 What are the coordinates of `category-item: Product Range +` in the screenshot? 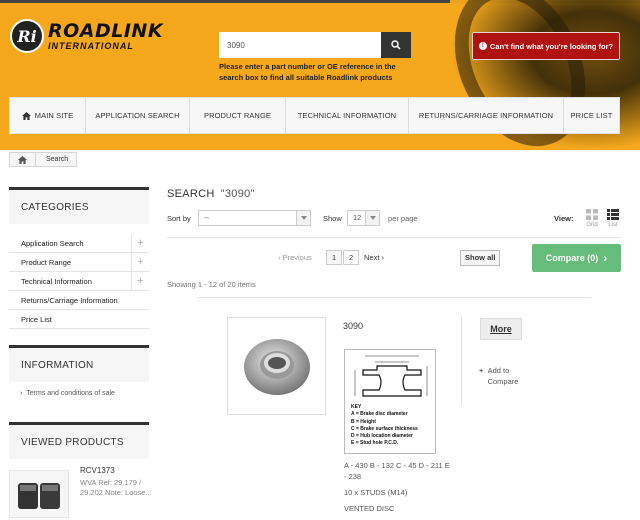 It's located at (79, 262).